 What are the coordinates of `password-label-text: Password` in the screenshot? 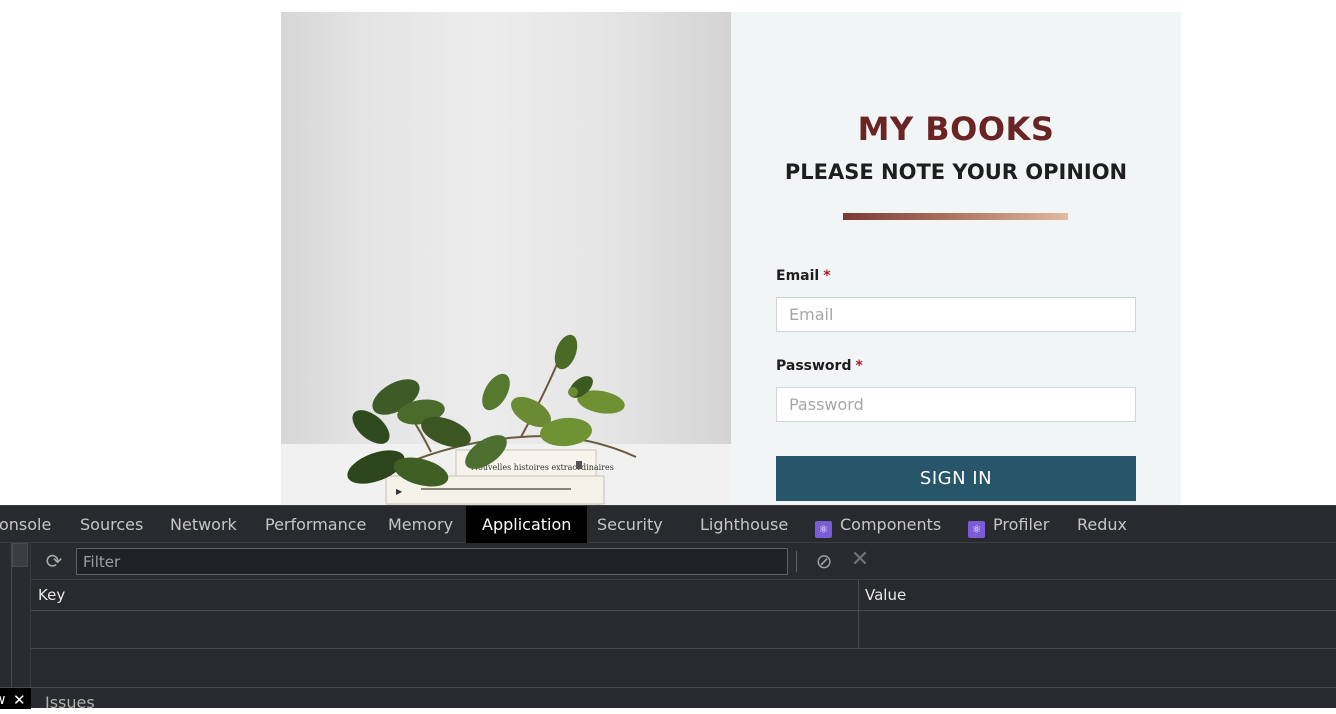 It's located at (814, 366).